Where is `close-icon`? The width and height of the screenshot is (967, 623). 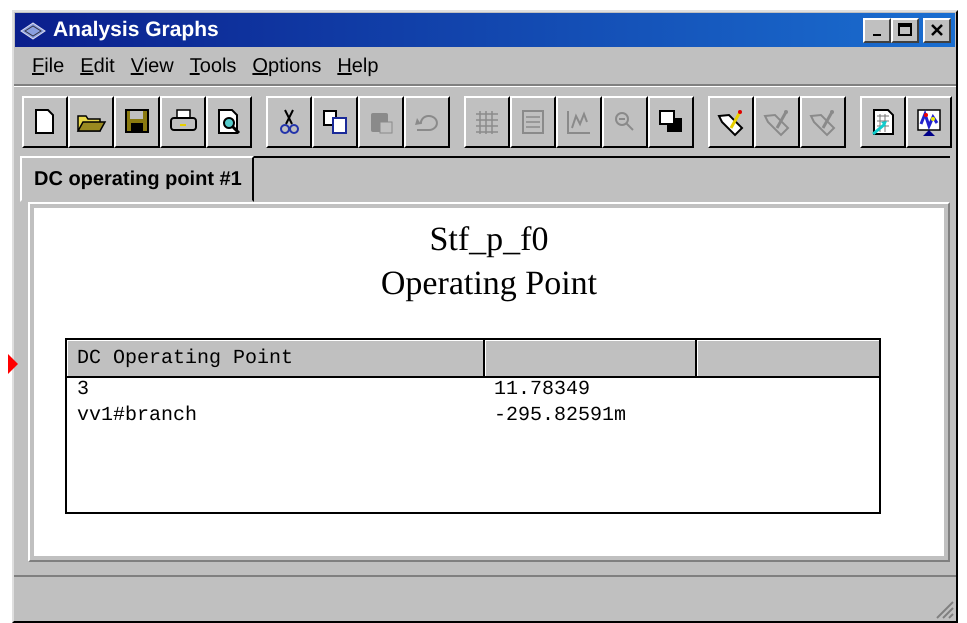
close-icon is located at coordinates (937, 30).